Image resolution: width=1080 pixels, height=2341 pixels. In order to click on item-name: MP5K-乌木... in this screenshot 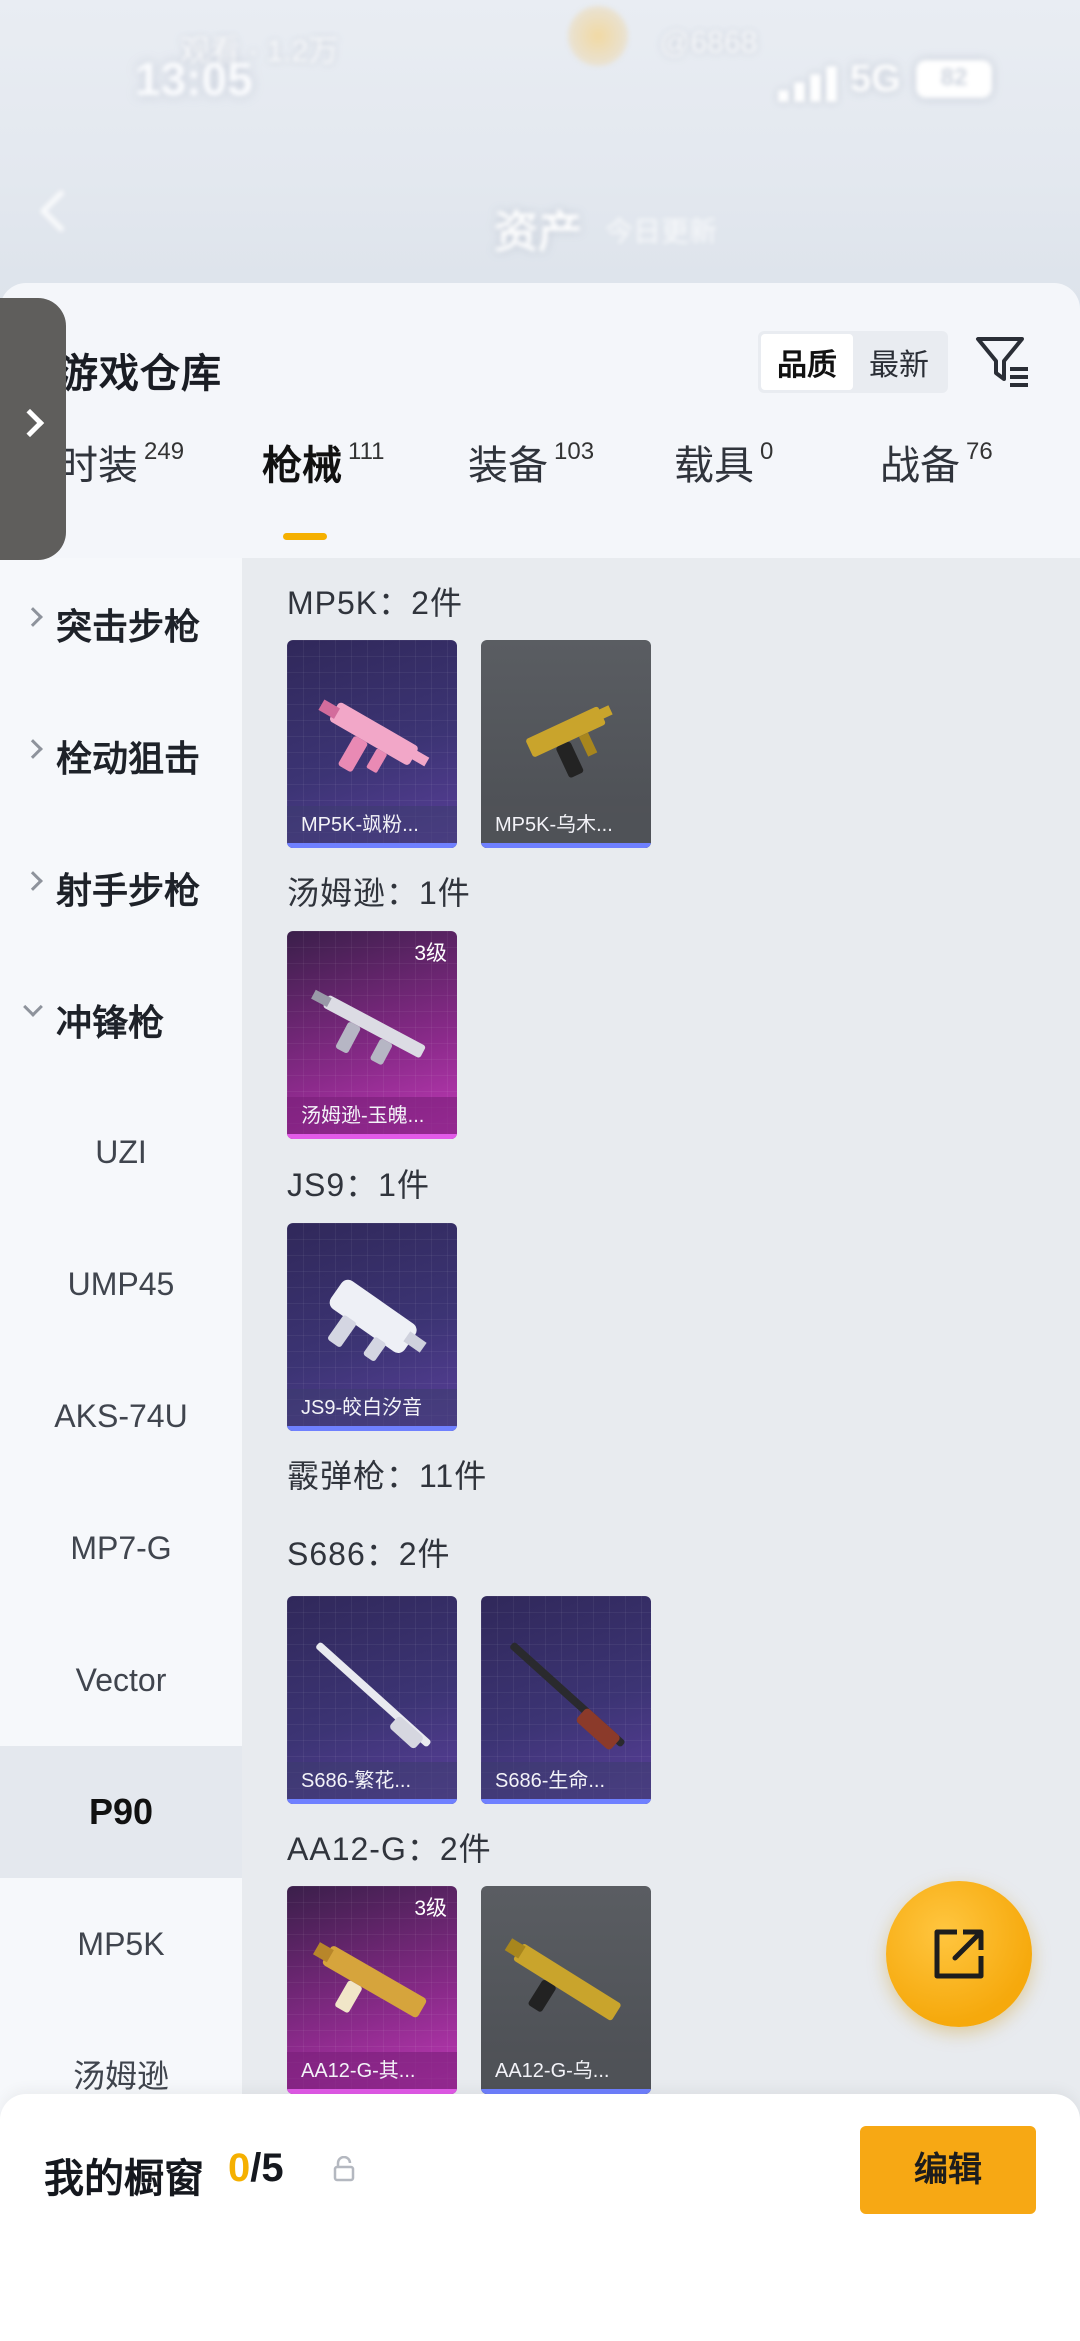, I will do `click(566, 827)`.